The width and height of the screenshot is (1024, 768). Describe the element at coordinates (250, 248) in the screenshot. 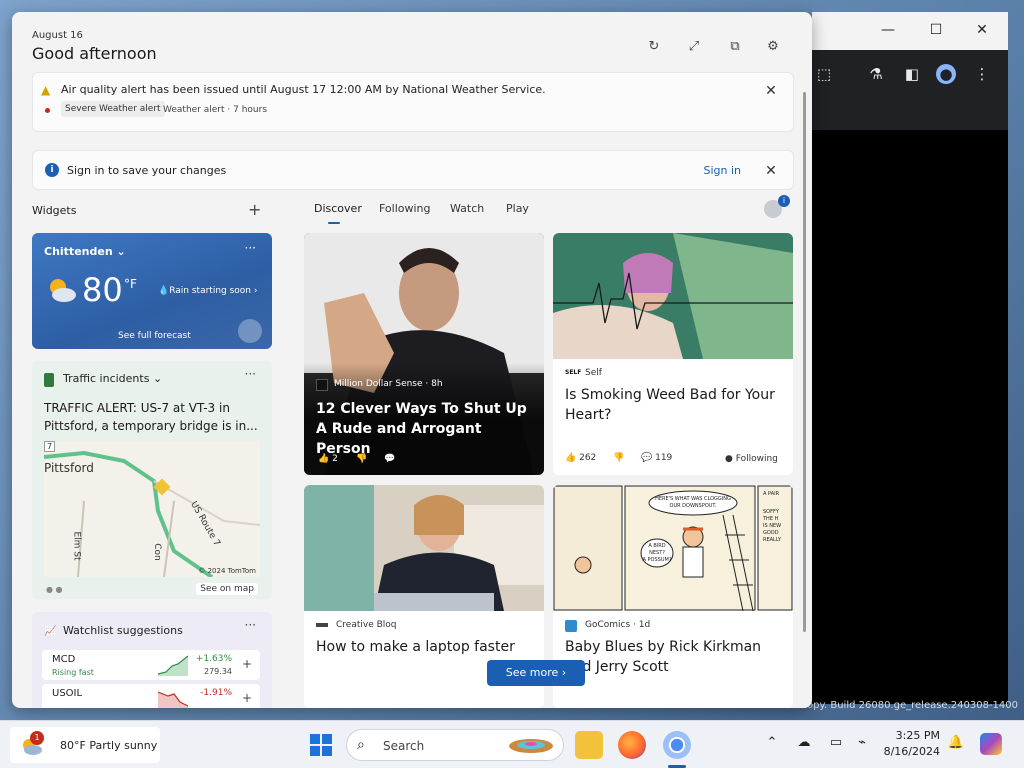

I see `weather-more-icon: ···` at that location.